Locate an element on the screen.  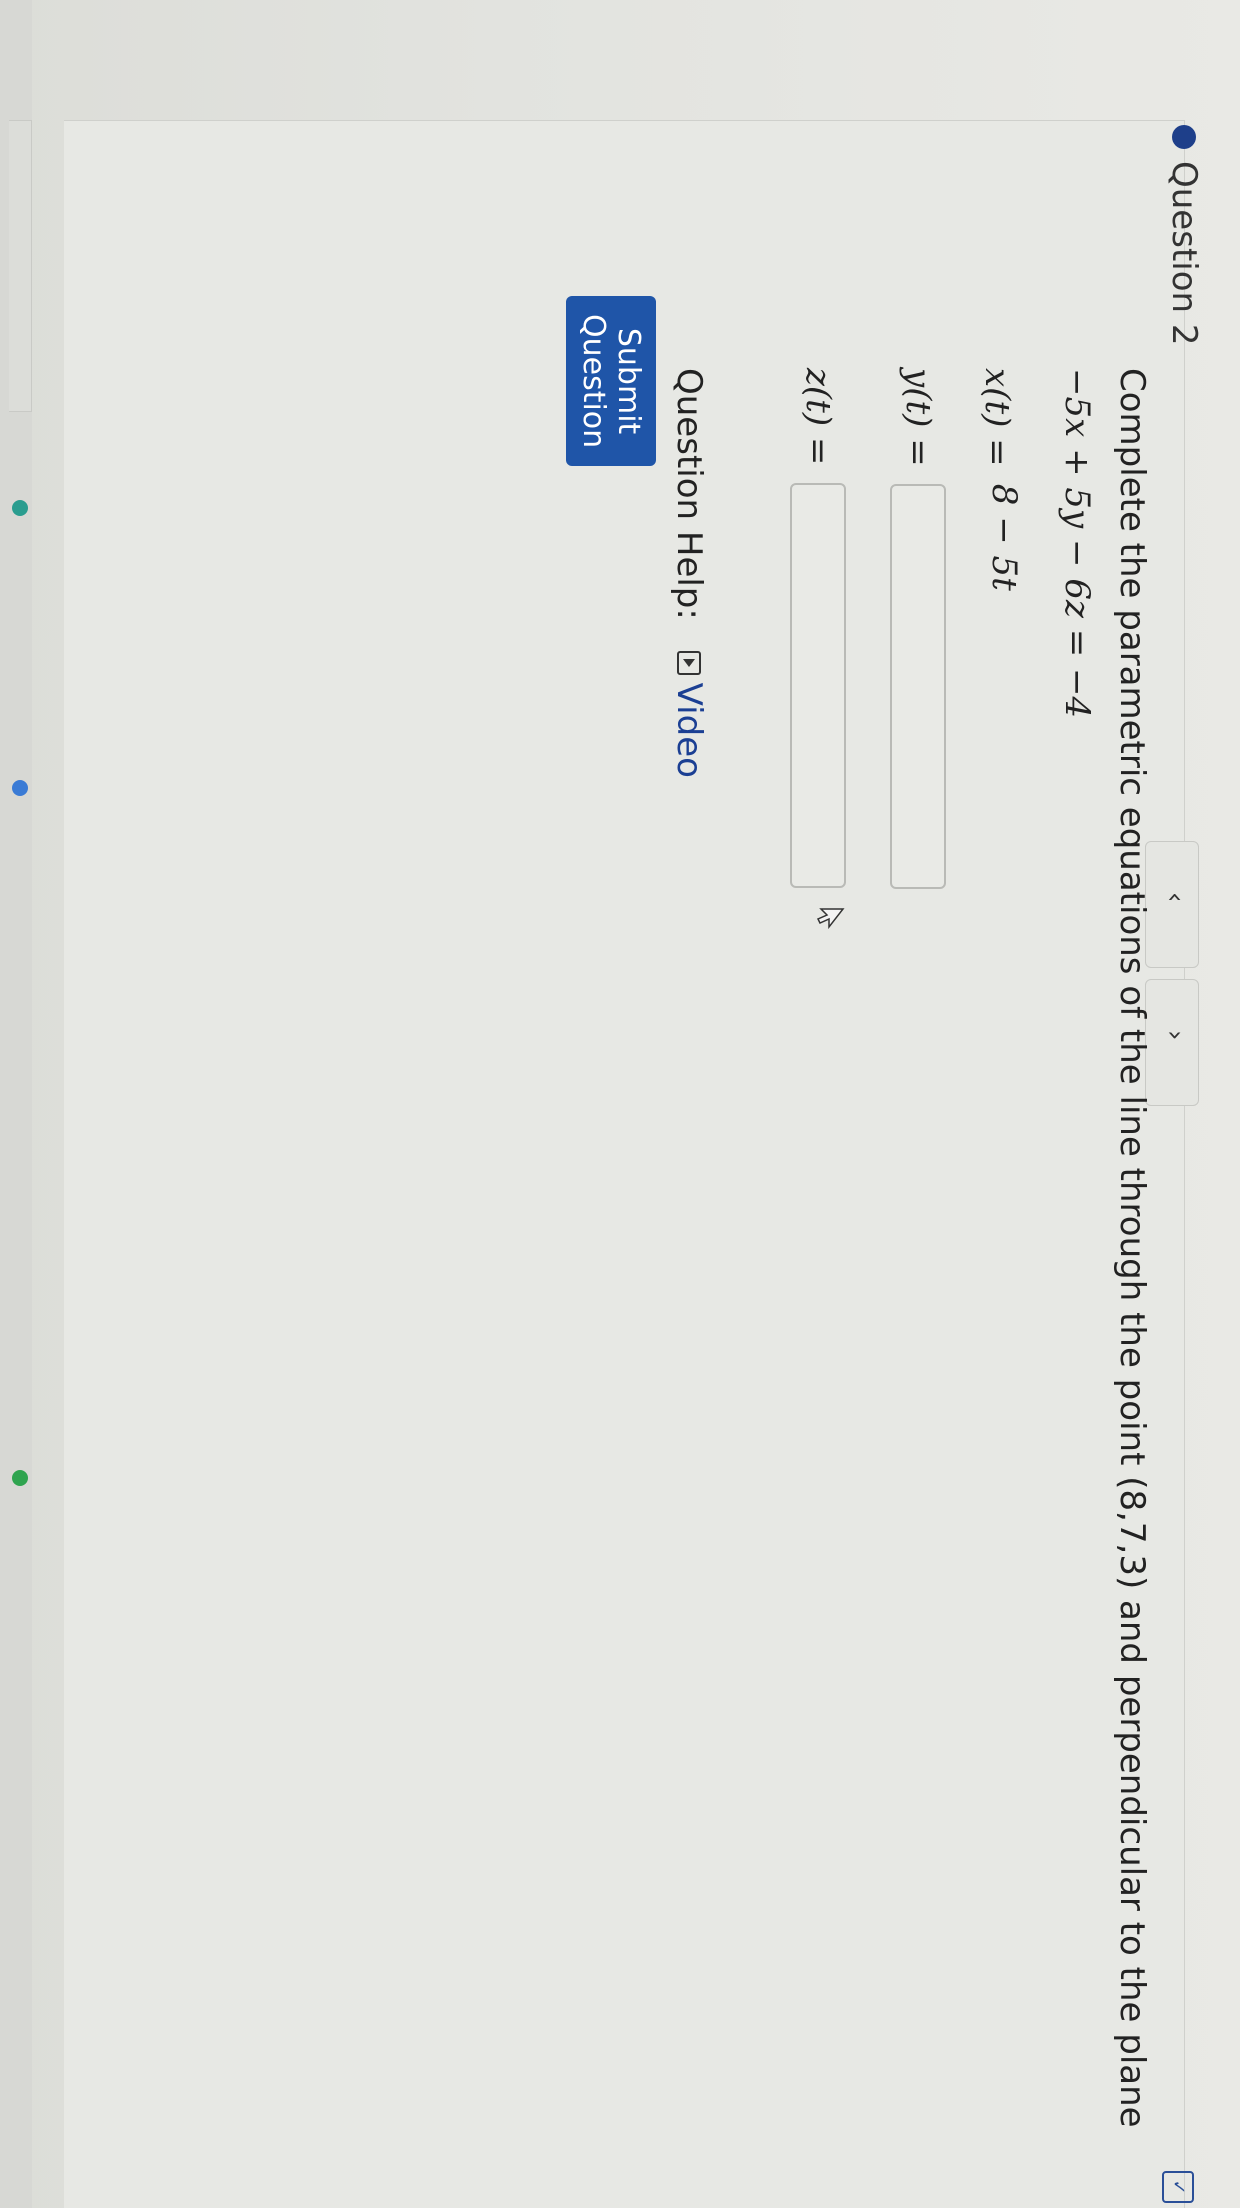
video-icon is located at coordinates (689, 662).